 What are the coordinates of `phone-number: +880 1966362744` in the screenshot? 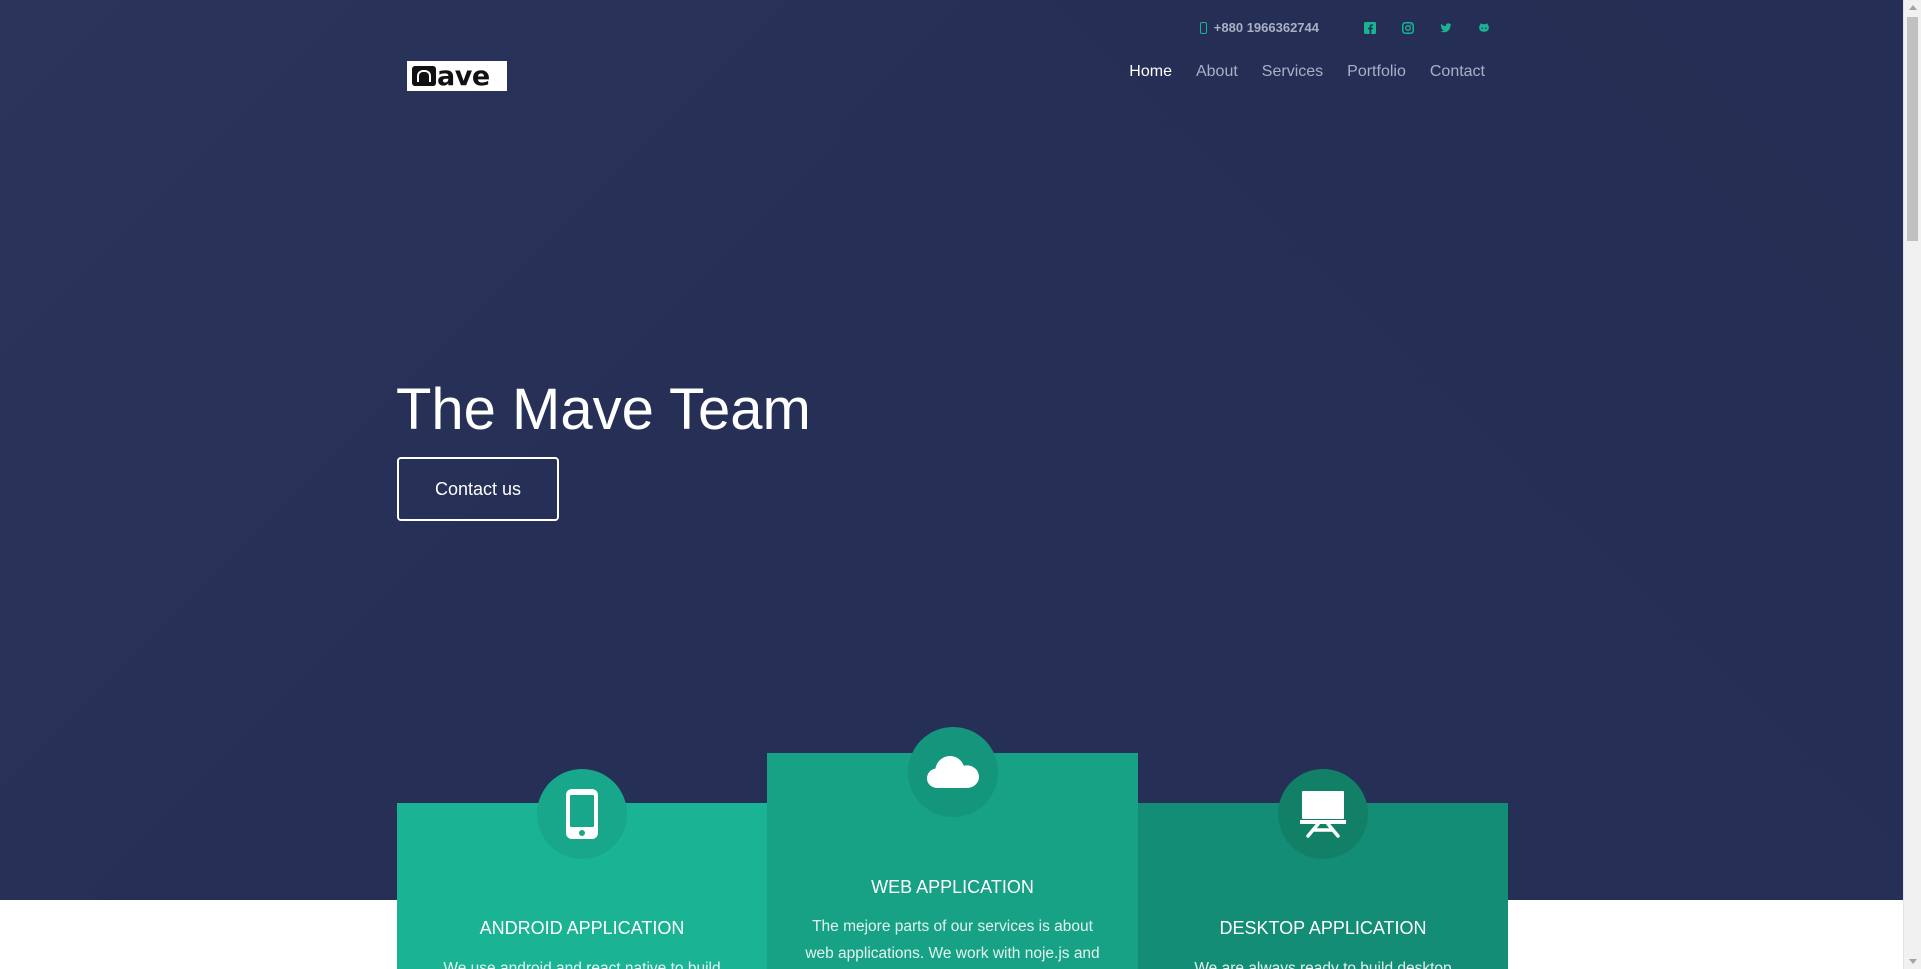 It's located at (1266, 27).